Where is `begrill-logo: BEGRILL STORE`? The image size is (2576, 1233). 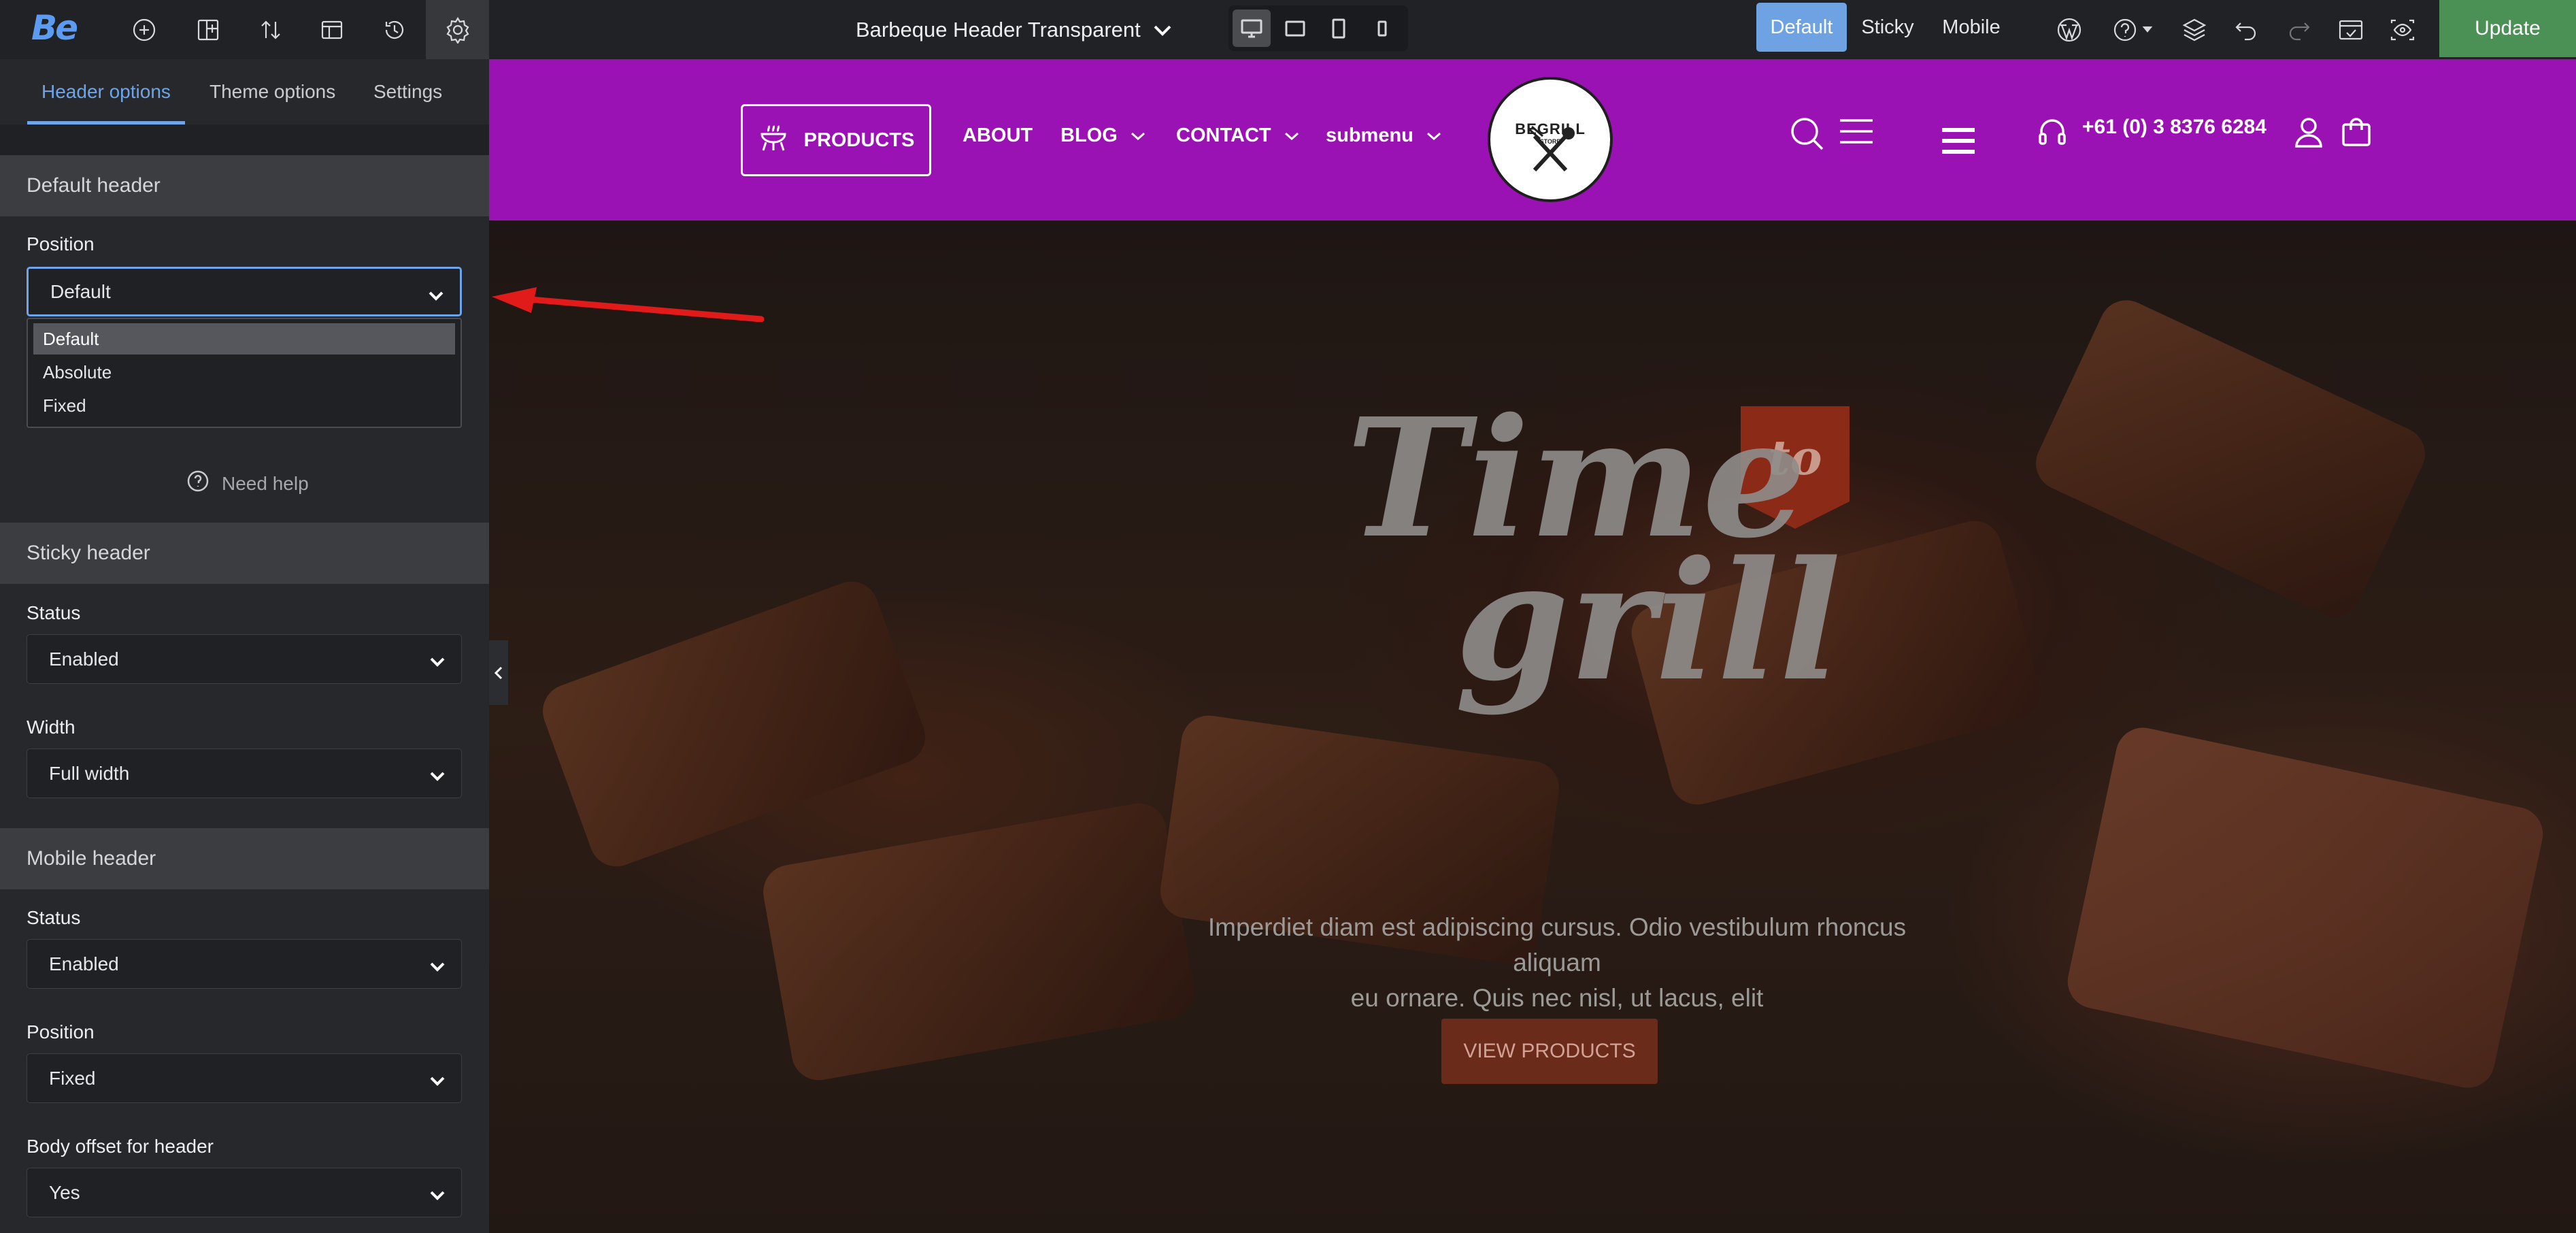 begrill-logo: BEGRILL STORE is located at coordinates (1550, 139).